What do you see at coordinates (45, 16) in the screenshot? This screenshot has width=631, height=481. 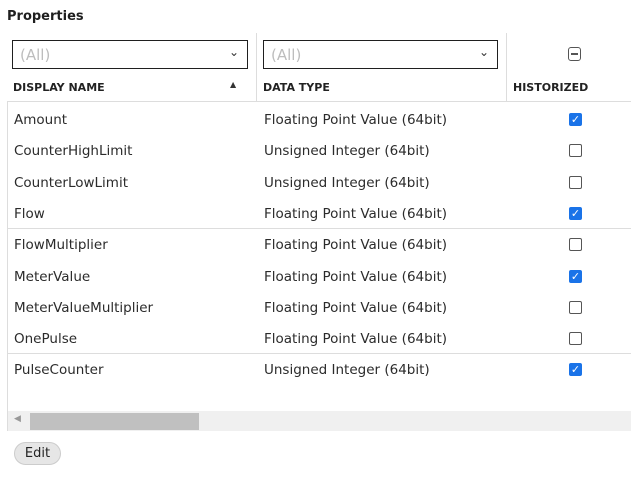 I see `panel-title: Properties` at bounding box center [45, 16].